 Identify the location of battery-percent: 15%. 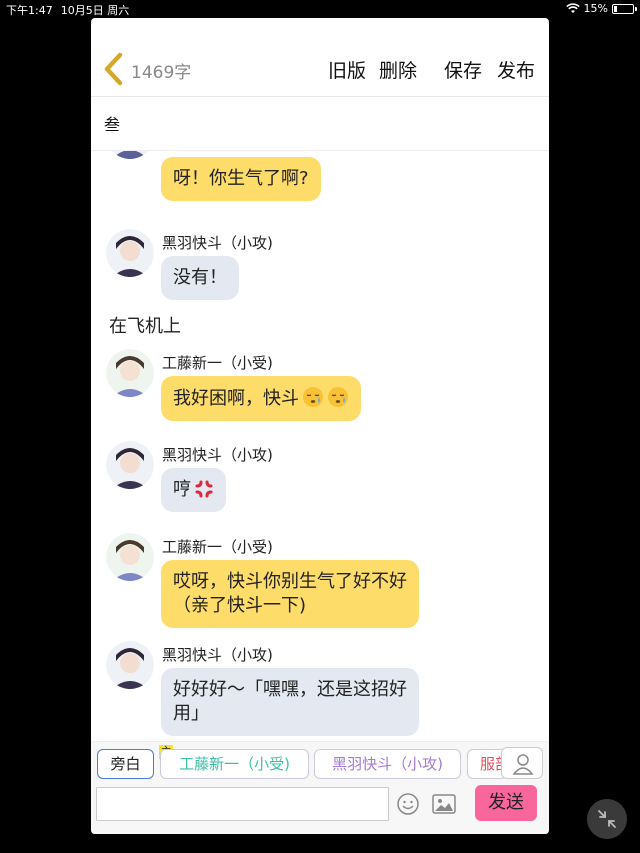
(595, 8).